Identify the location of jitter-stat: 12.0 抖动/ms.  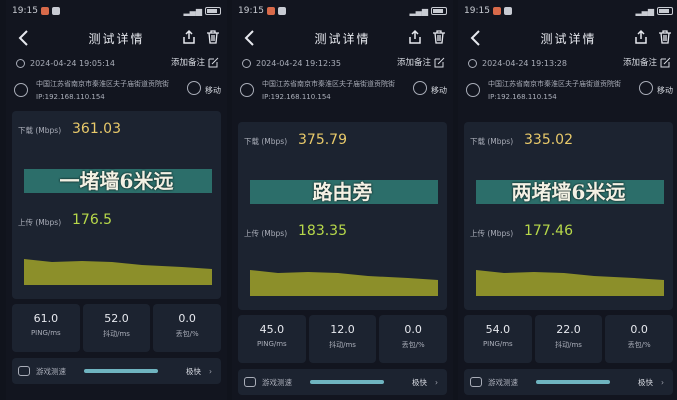
(342, 339).